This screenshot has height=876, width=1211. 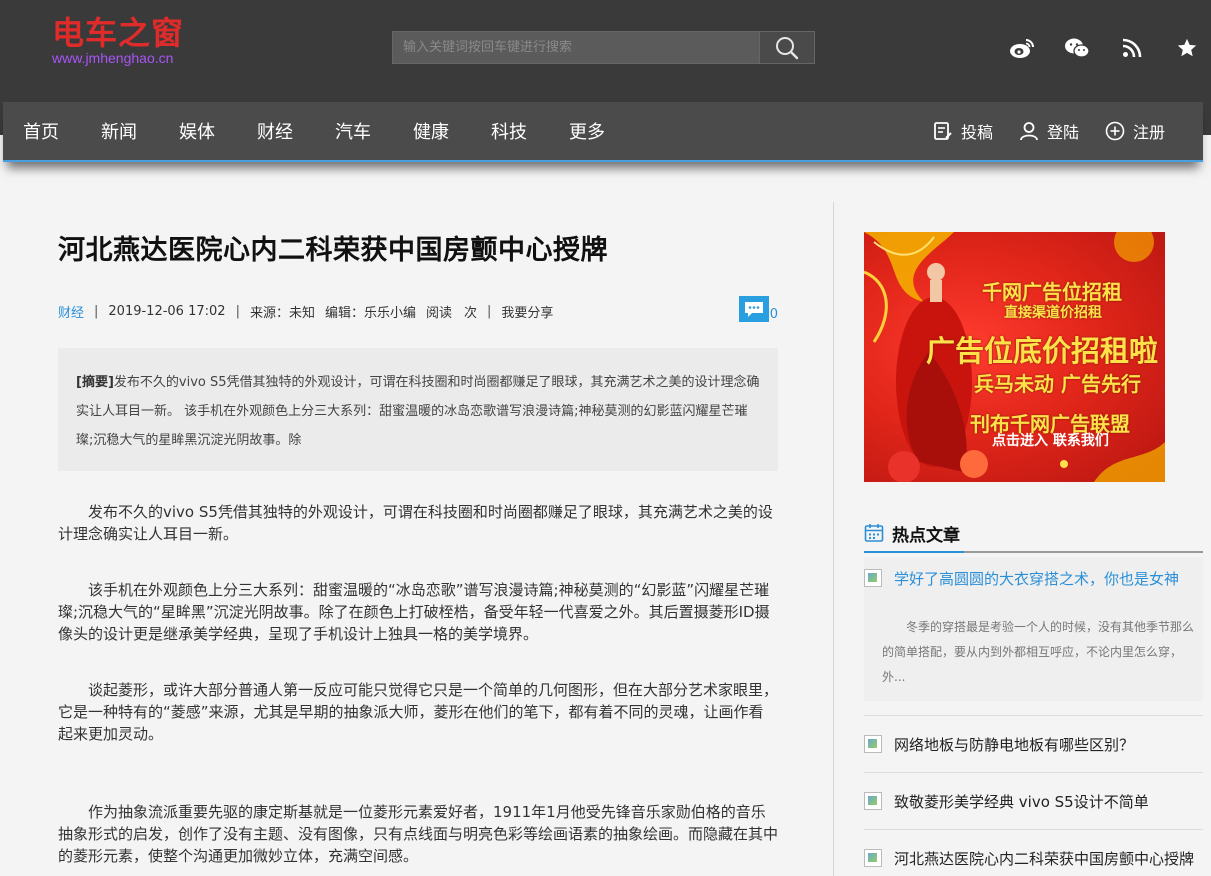 What do you see at coordinates (943, 131) in the screenshot?
I see `edit-document-icon` at bounding box center [943, 131].